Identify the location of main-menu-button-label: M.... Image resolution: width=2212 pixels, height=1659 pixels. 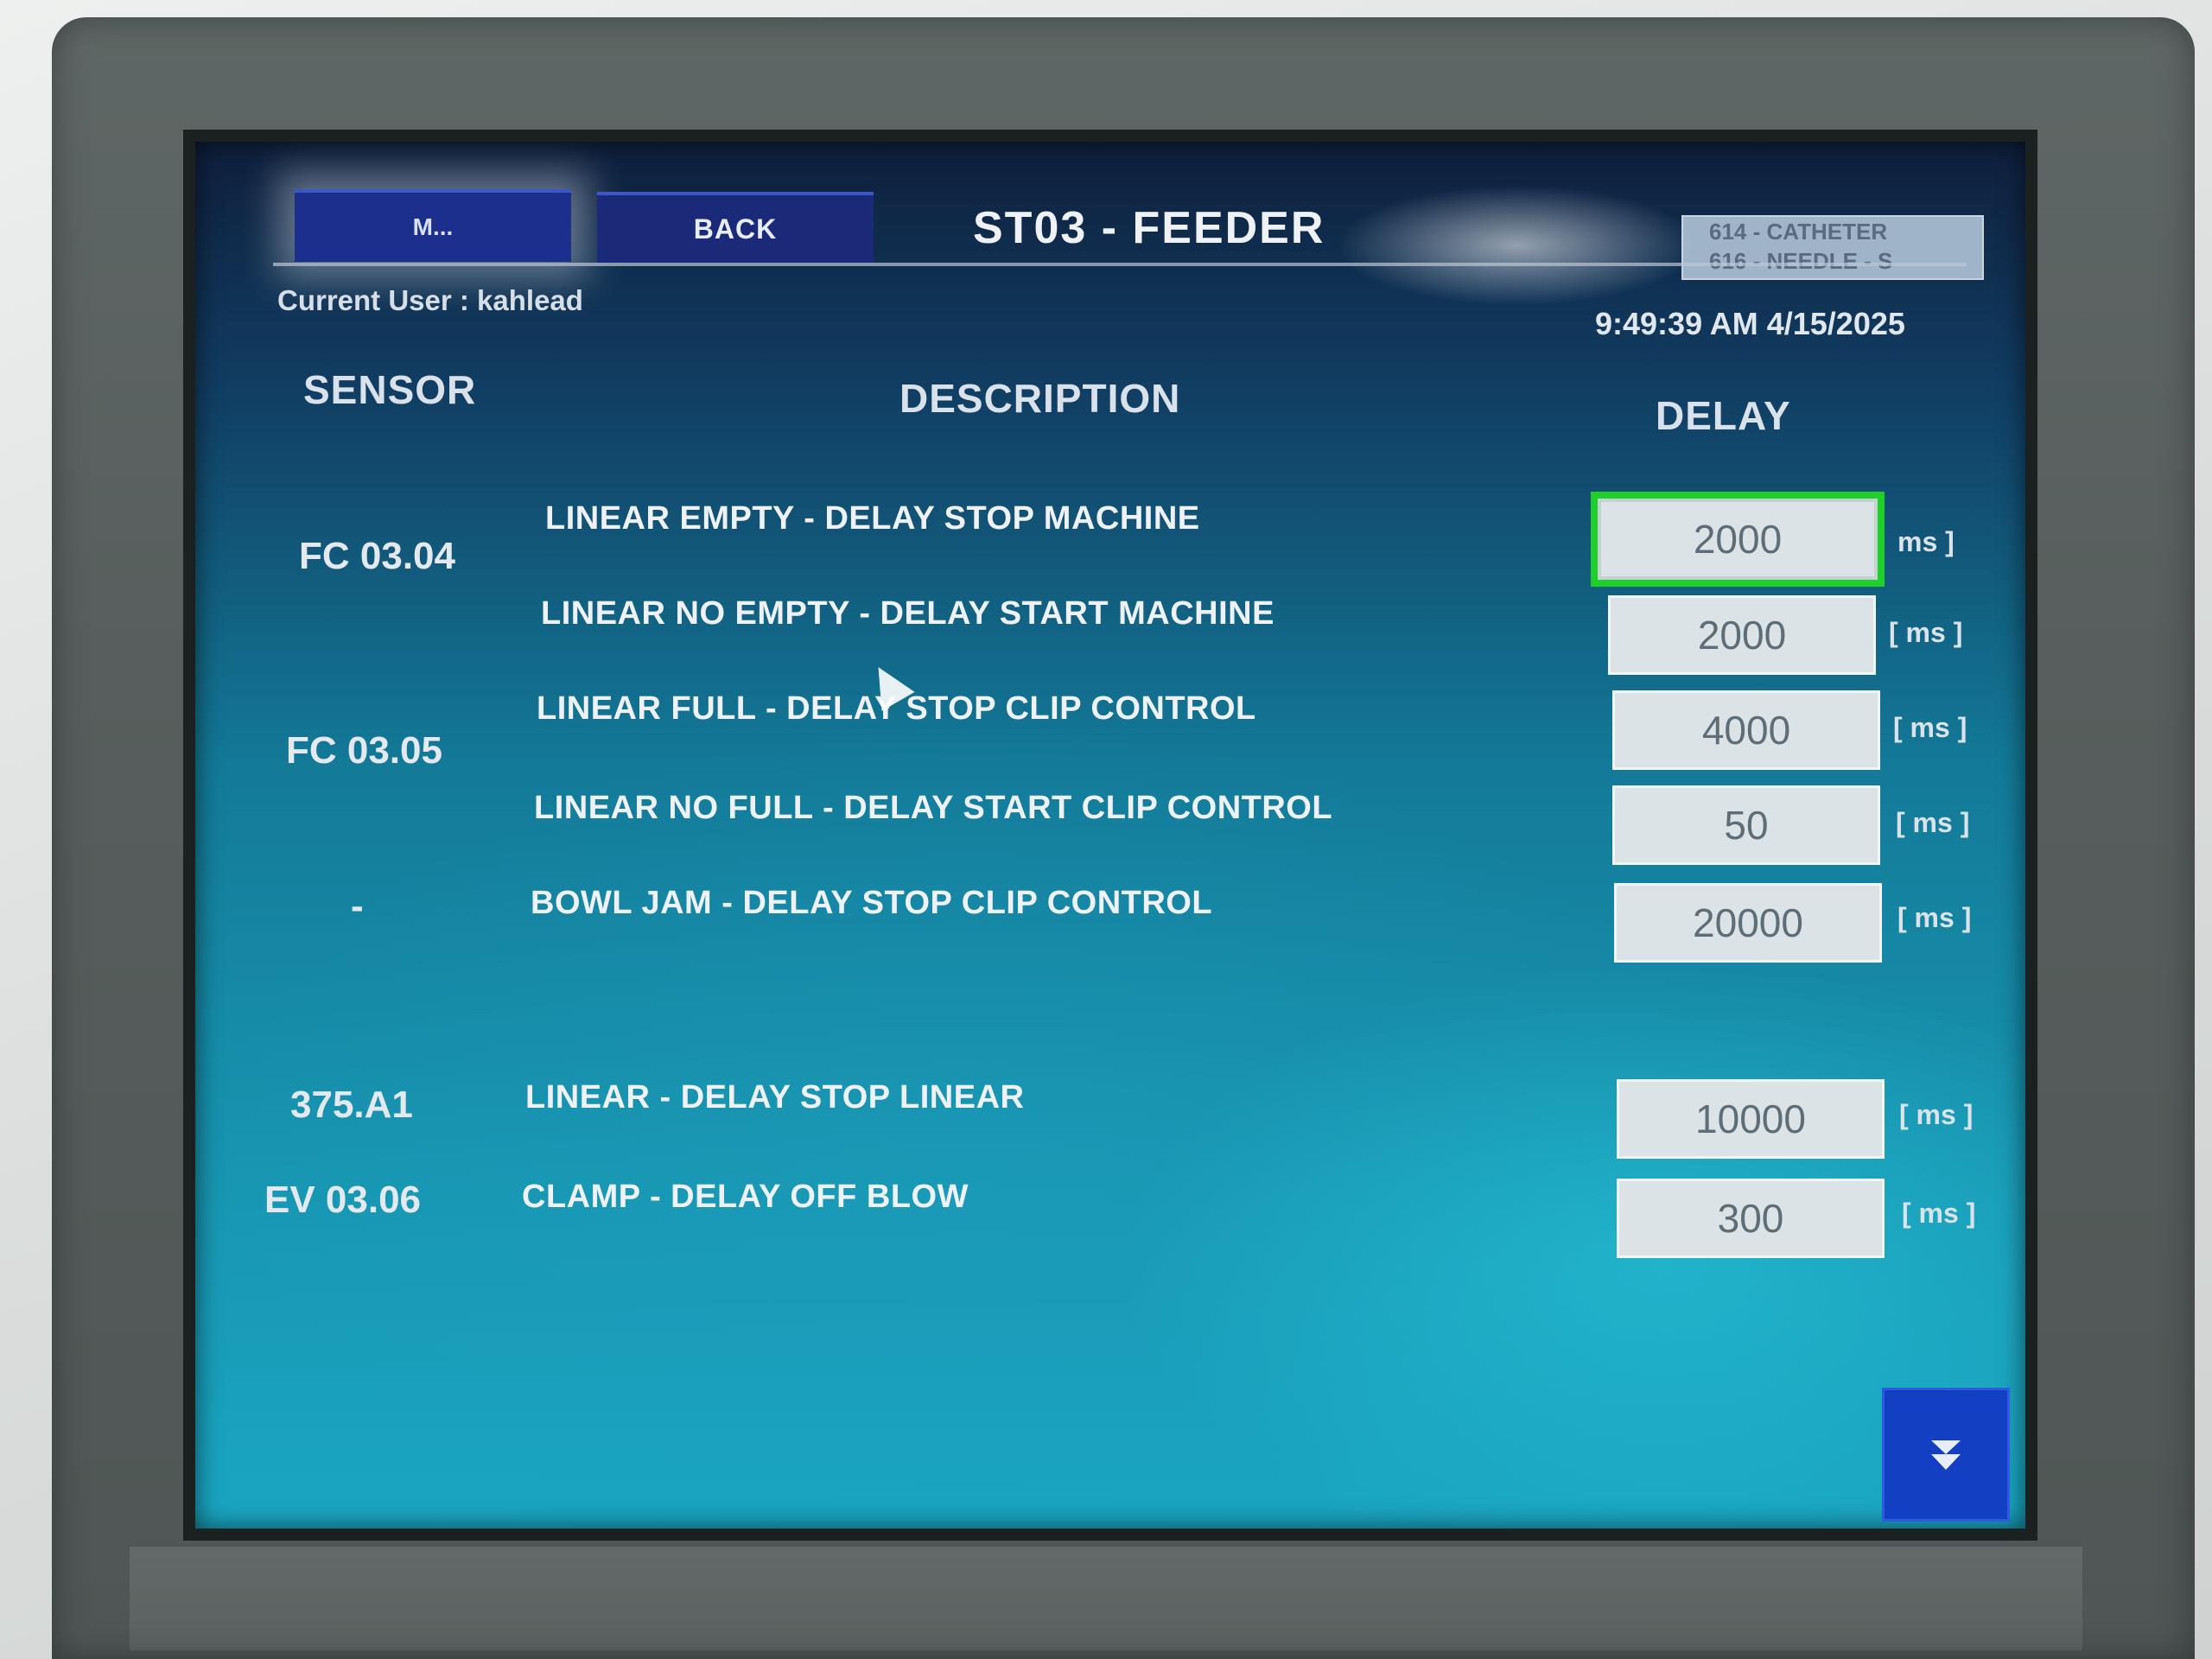
(433, 226).